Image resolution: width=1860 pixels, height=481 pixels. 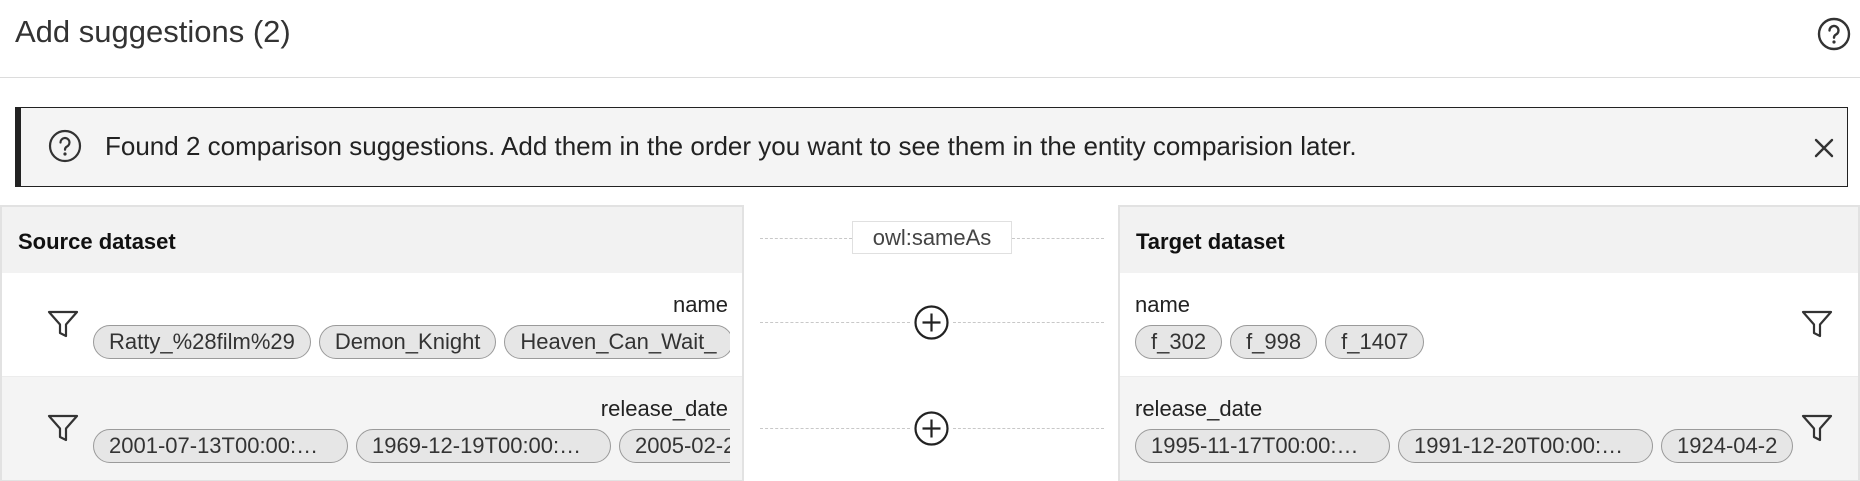 I want to click on target-value-chips: f_302 f_998 f_1407, so click(x=1464, y=342).